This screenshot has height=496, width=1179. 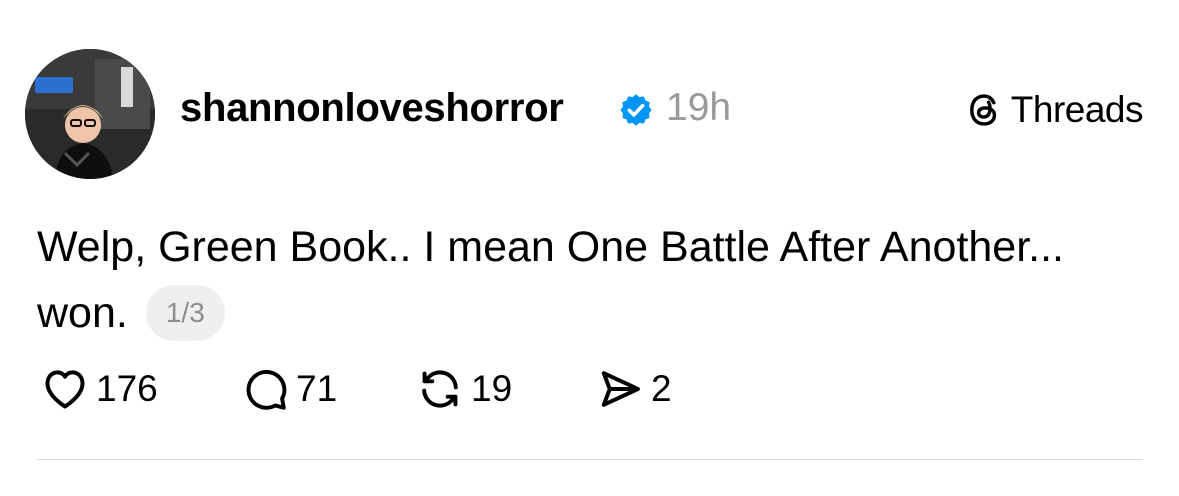 I want to click on username: shannonloveshorror, so click(x=372, y=108).